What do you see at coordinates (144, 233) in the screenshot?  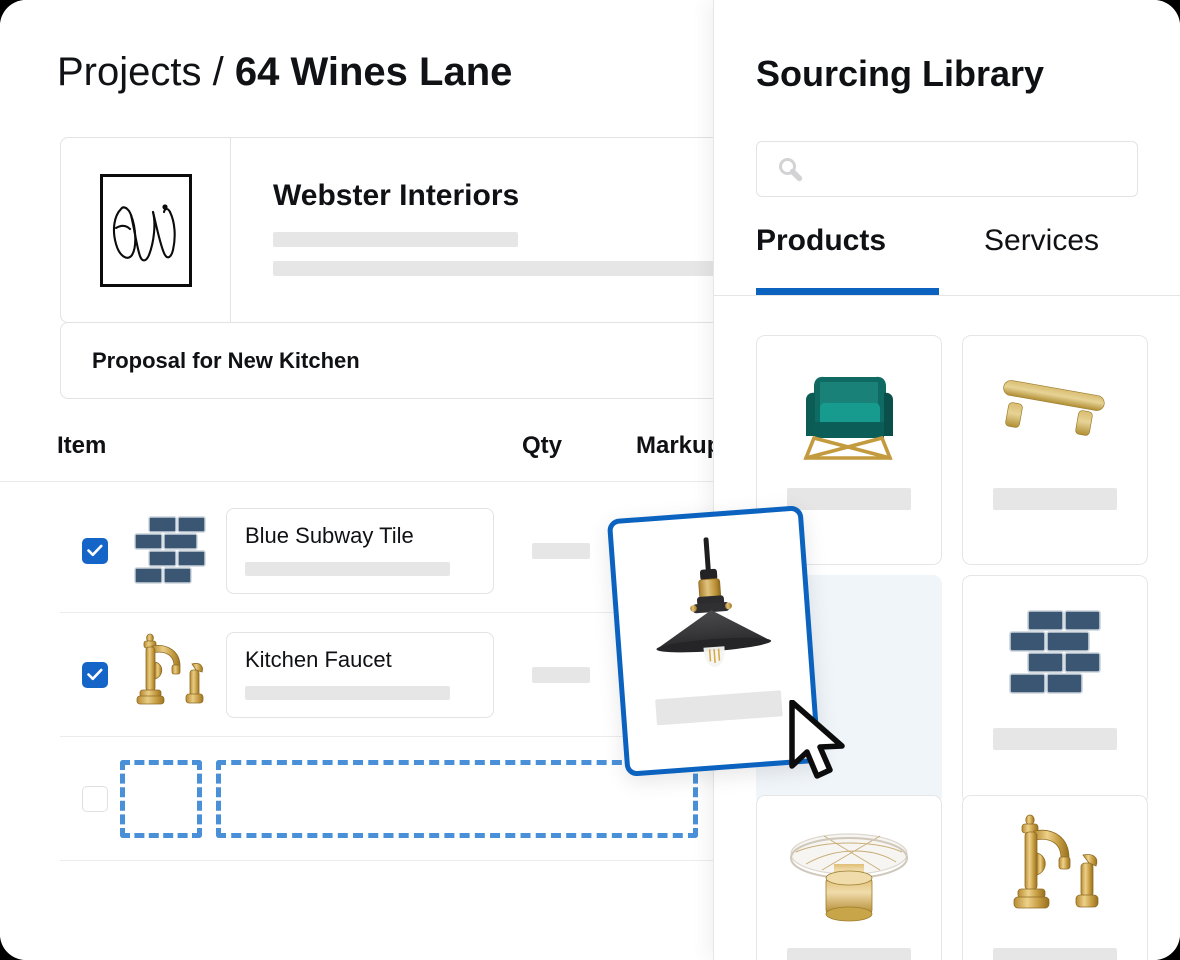 I see `monogram-w-icon` at bounding box center [144, 233].